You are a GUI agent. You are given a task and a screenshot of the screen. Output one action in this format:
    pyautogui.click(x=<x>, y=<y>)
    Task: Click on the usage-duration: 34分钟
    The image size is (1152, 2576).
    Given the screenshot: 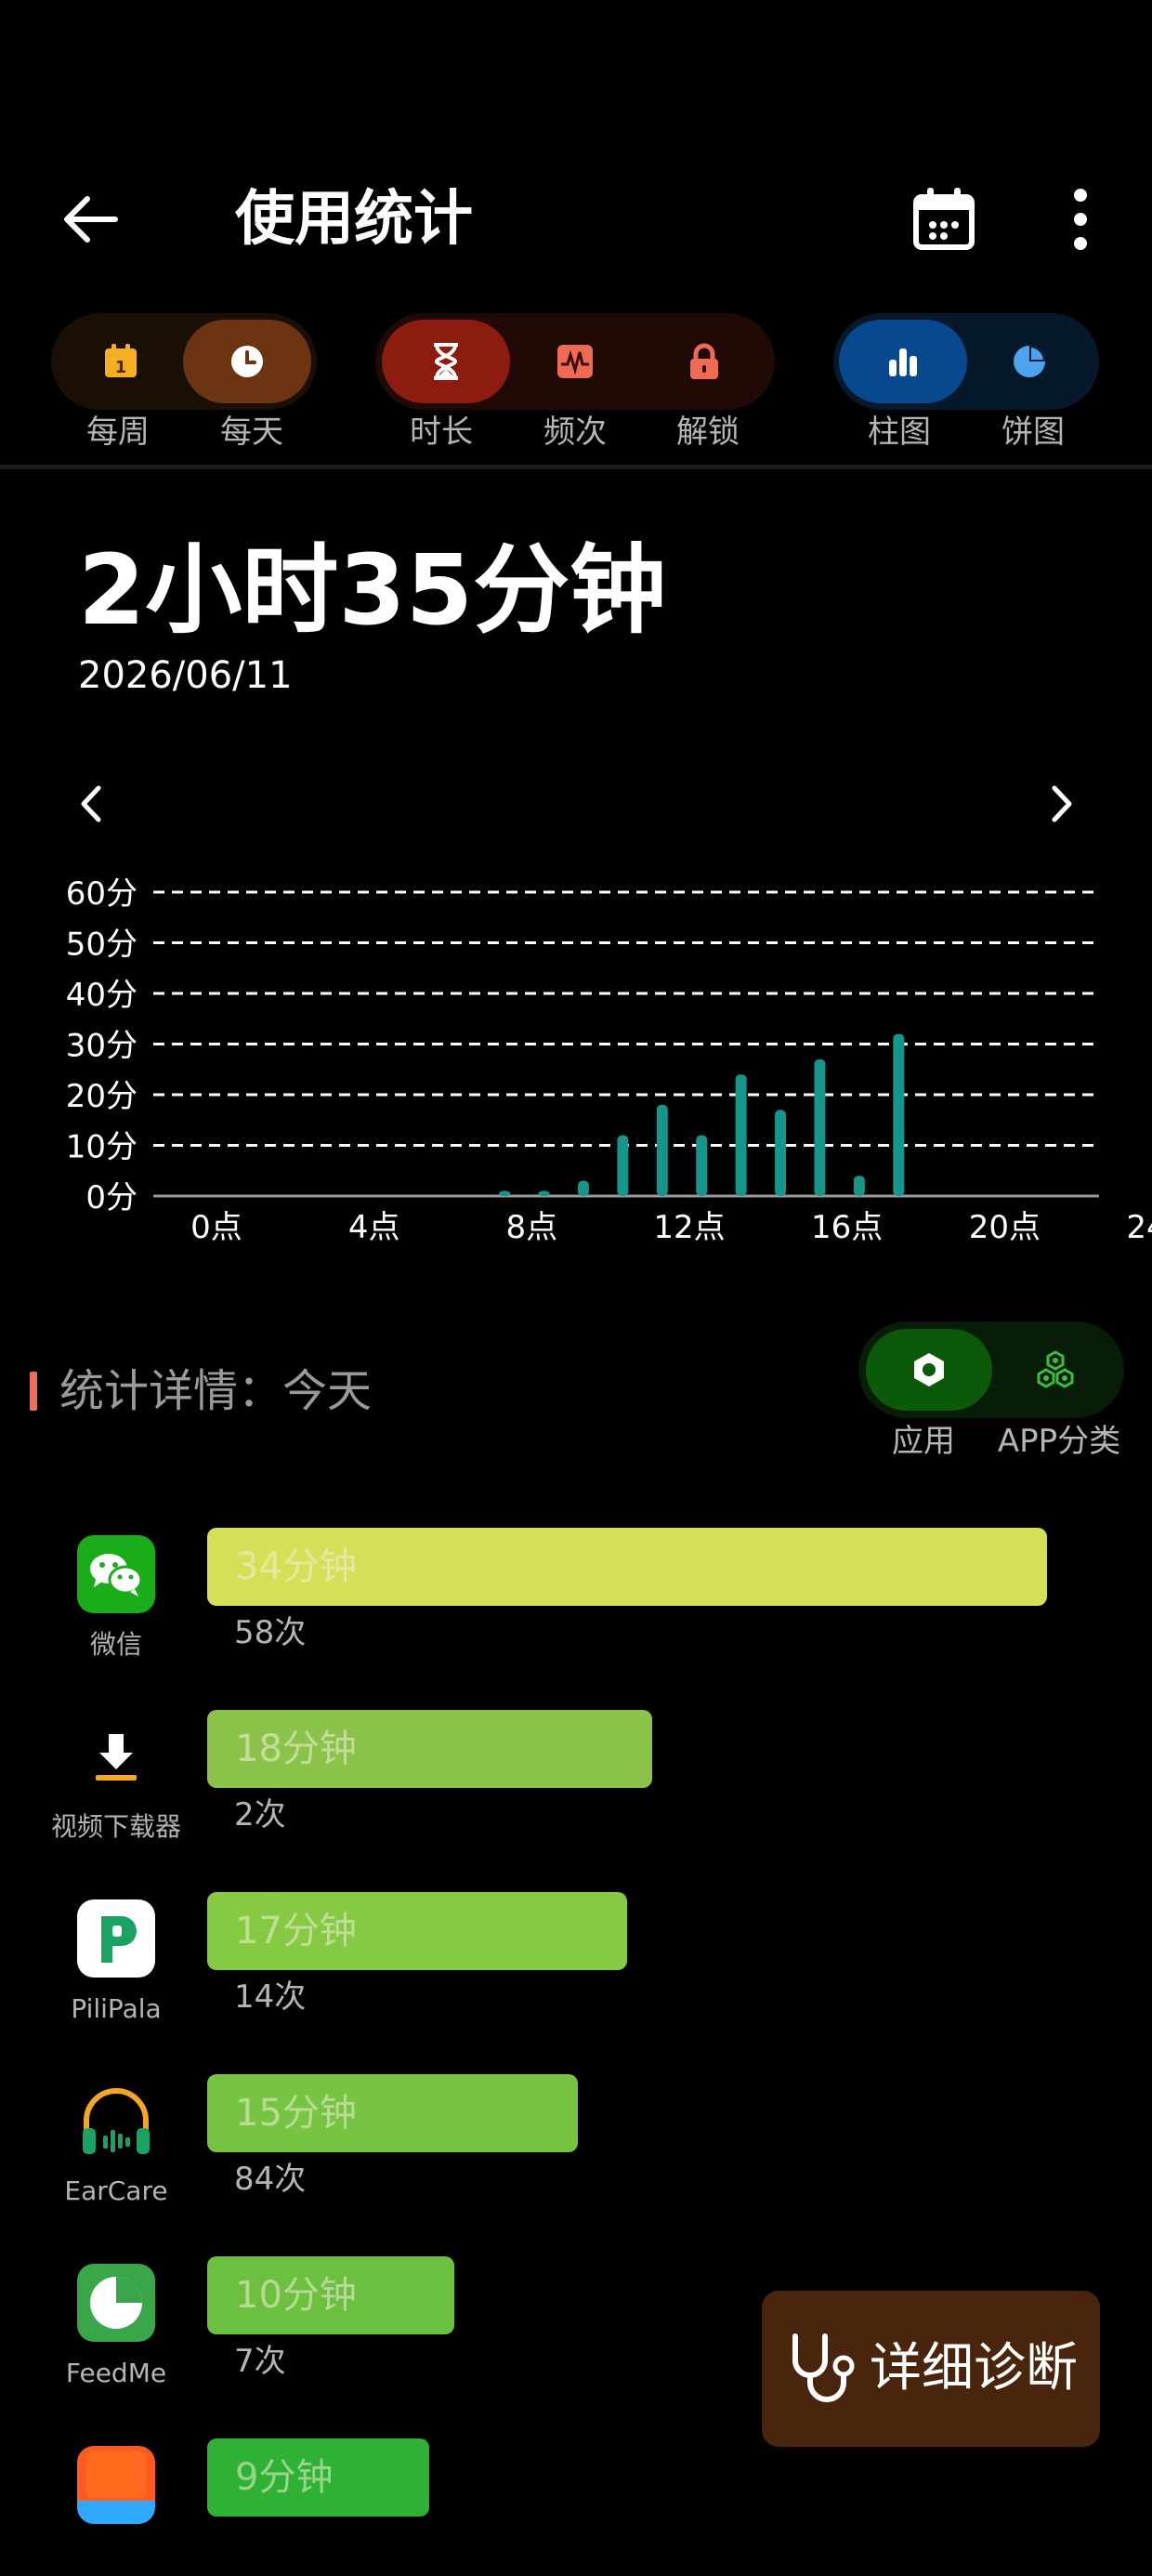 What is the action you would take?
    pyautogui.click(x=296, y=1566)
    